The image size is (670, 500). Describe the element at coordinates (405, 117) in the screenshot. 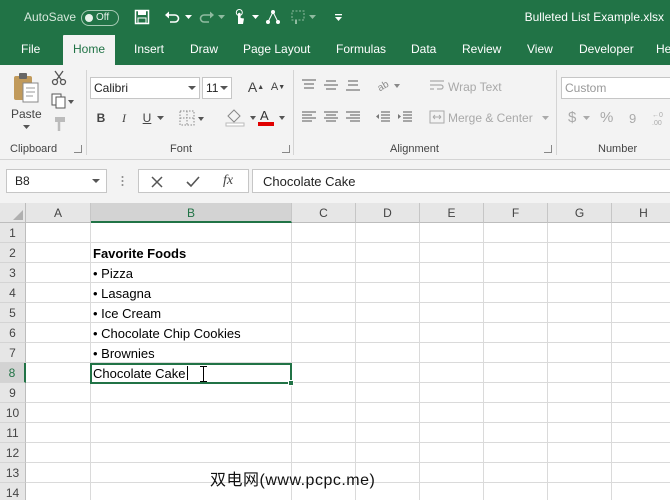

I see `increase-indent-icon` at that location.